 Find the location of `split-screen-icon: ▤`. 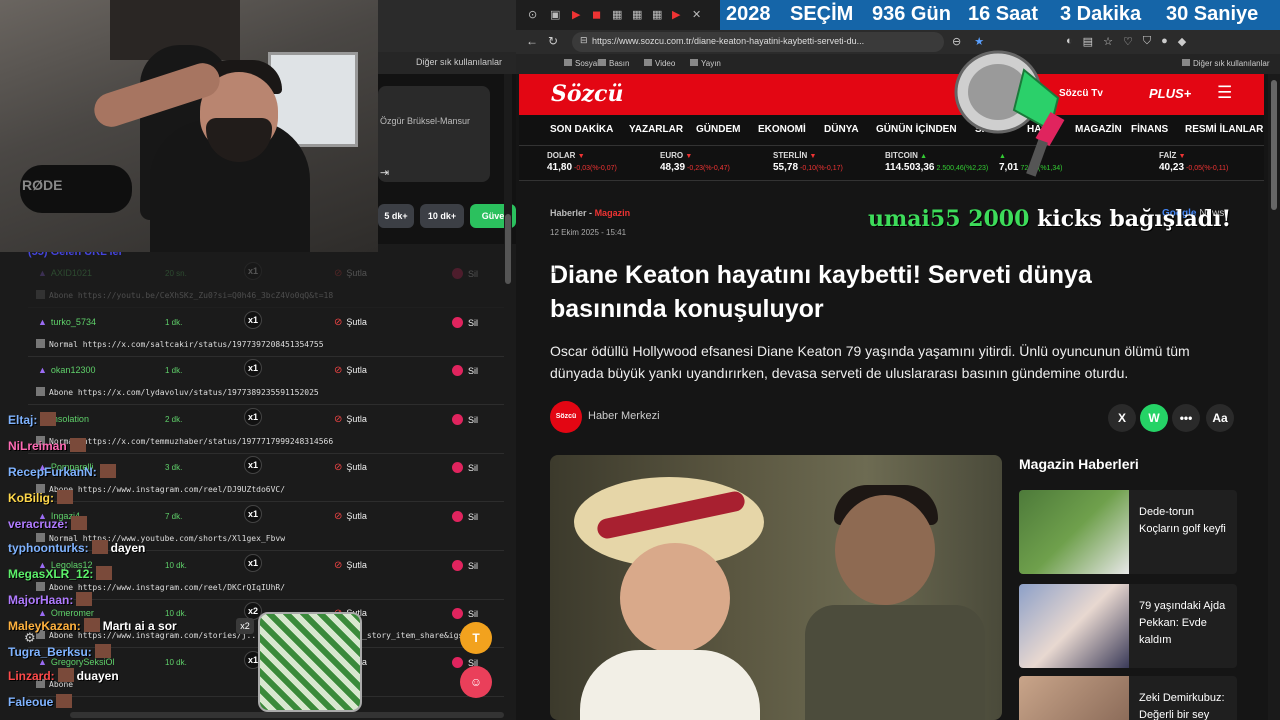

split-screen-icon: ▤ is located at coordinates (1088, 41).